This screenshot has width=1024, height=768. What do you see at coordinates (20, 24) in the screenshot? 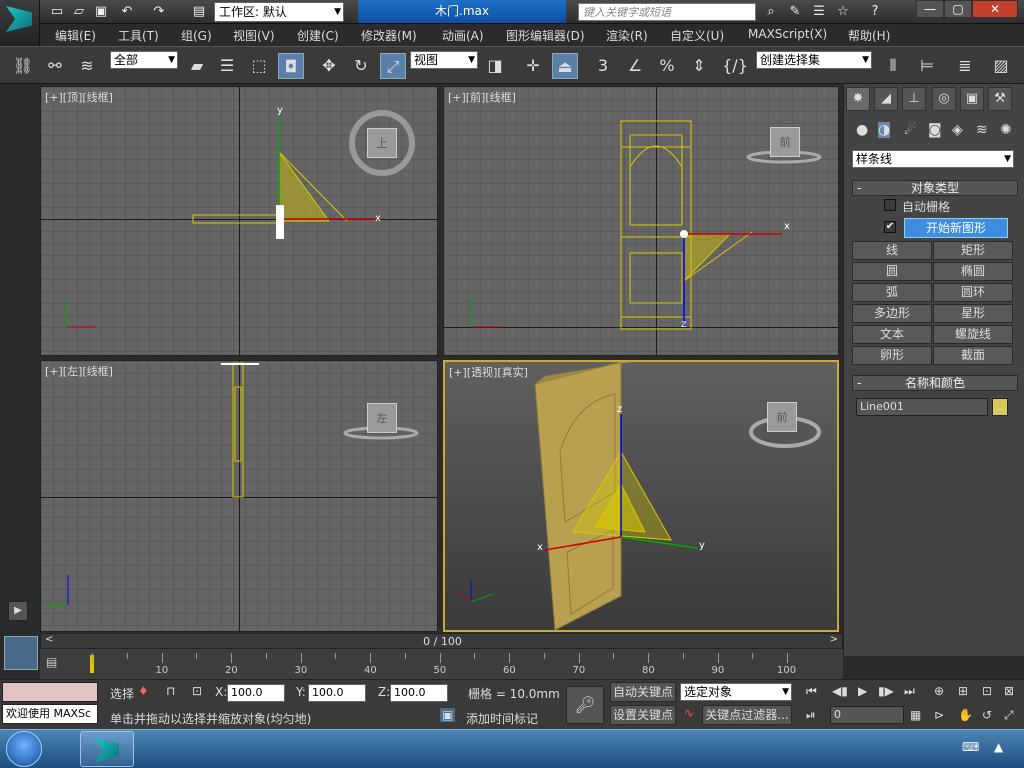
I see `app-menu-button` at bounding box center [20, 24].